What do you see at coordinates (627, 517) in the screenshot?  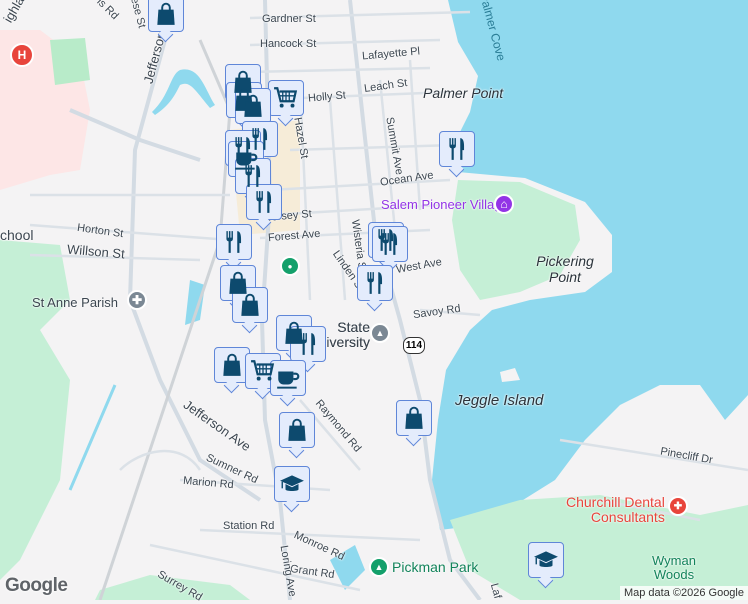 I see `poi-label-line: Consultants` at bounding box center [627, 517].